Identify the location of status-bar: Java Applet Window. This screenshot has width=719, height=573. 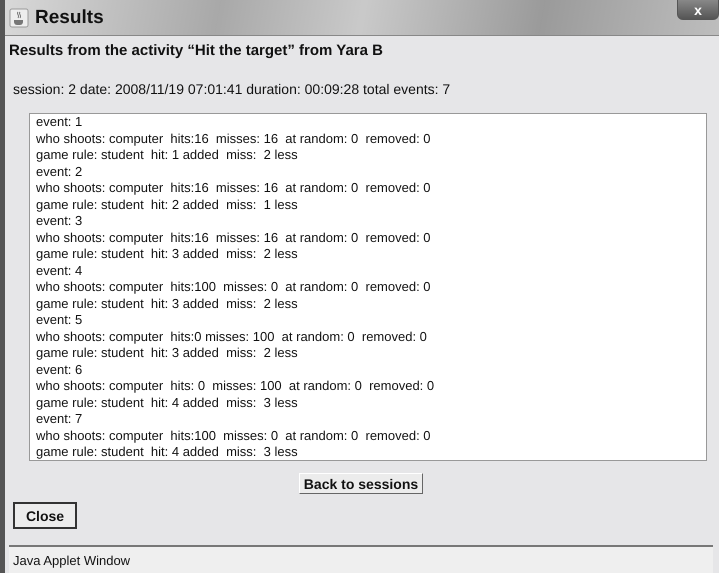
(361, 559).